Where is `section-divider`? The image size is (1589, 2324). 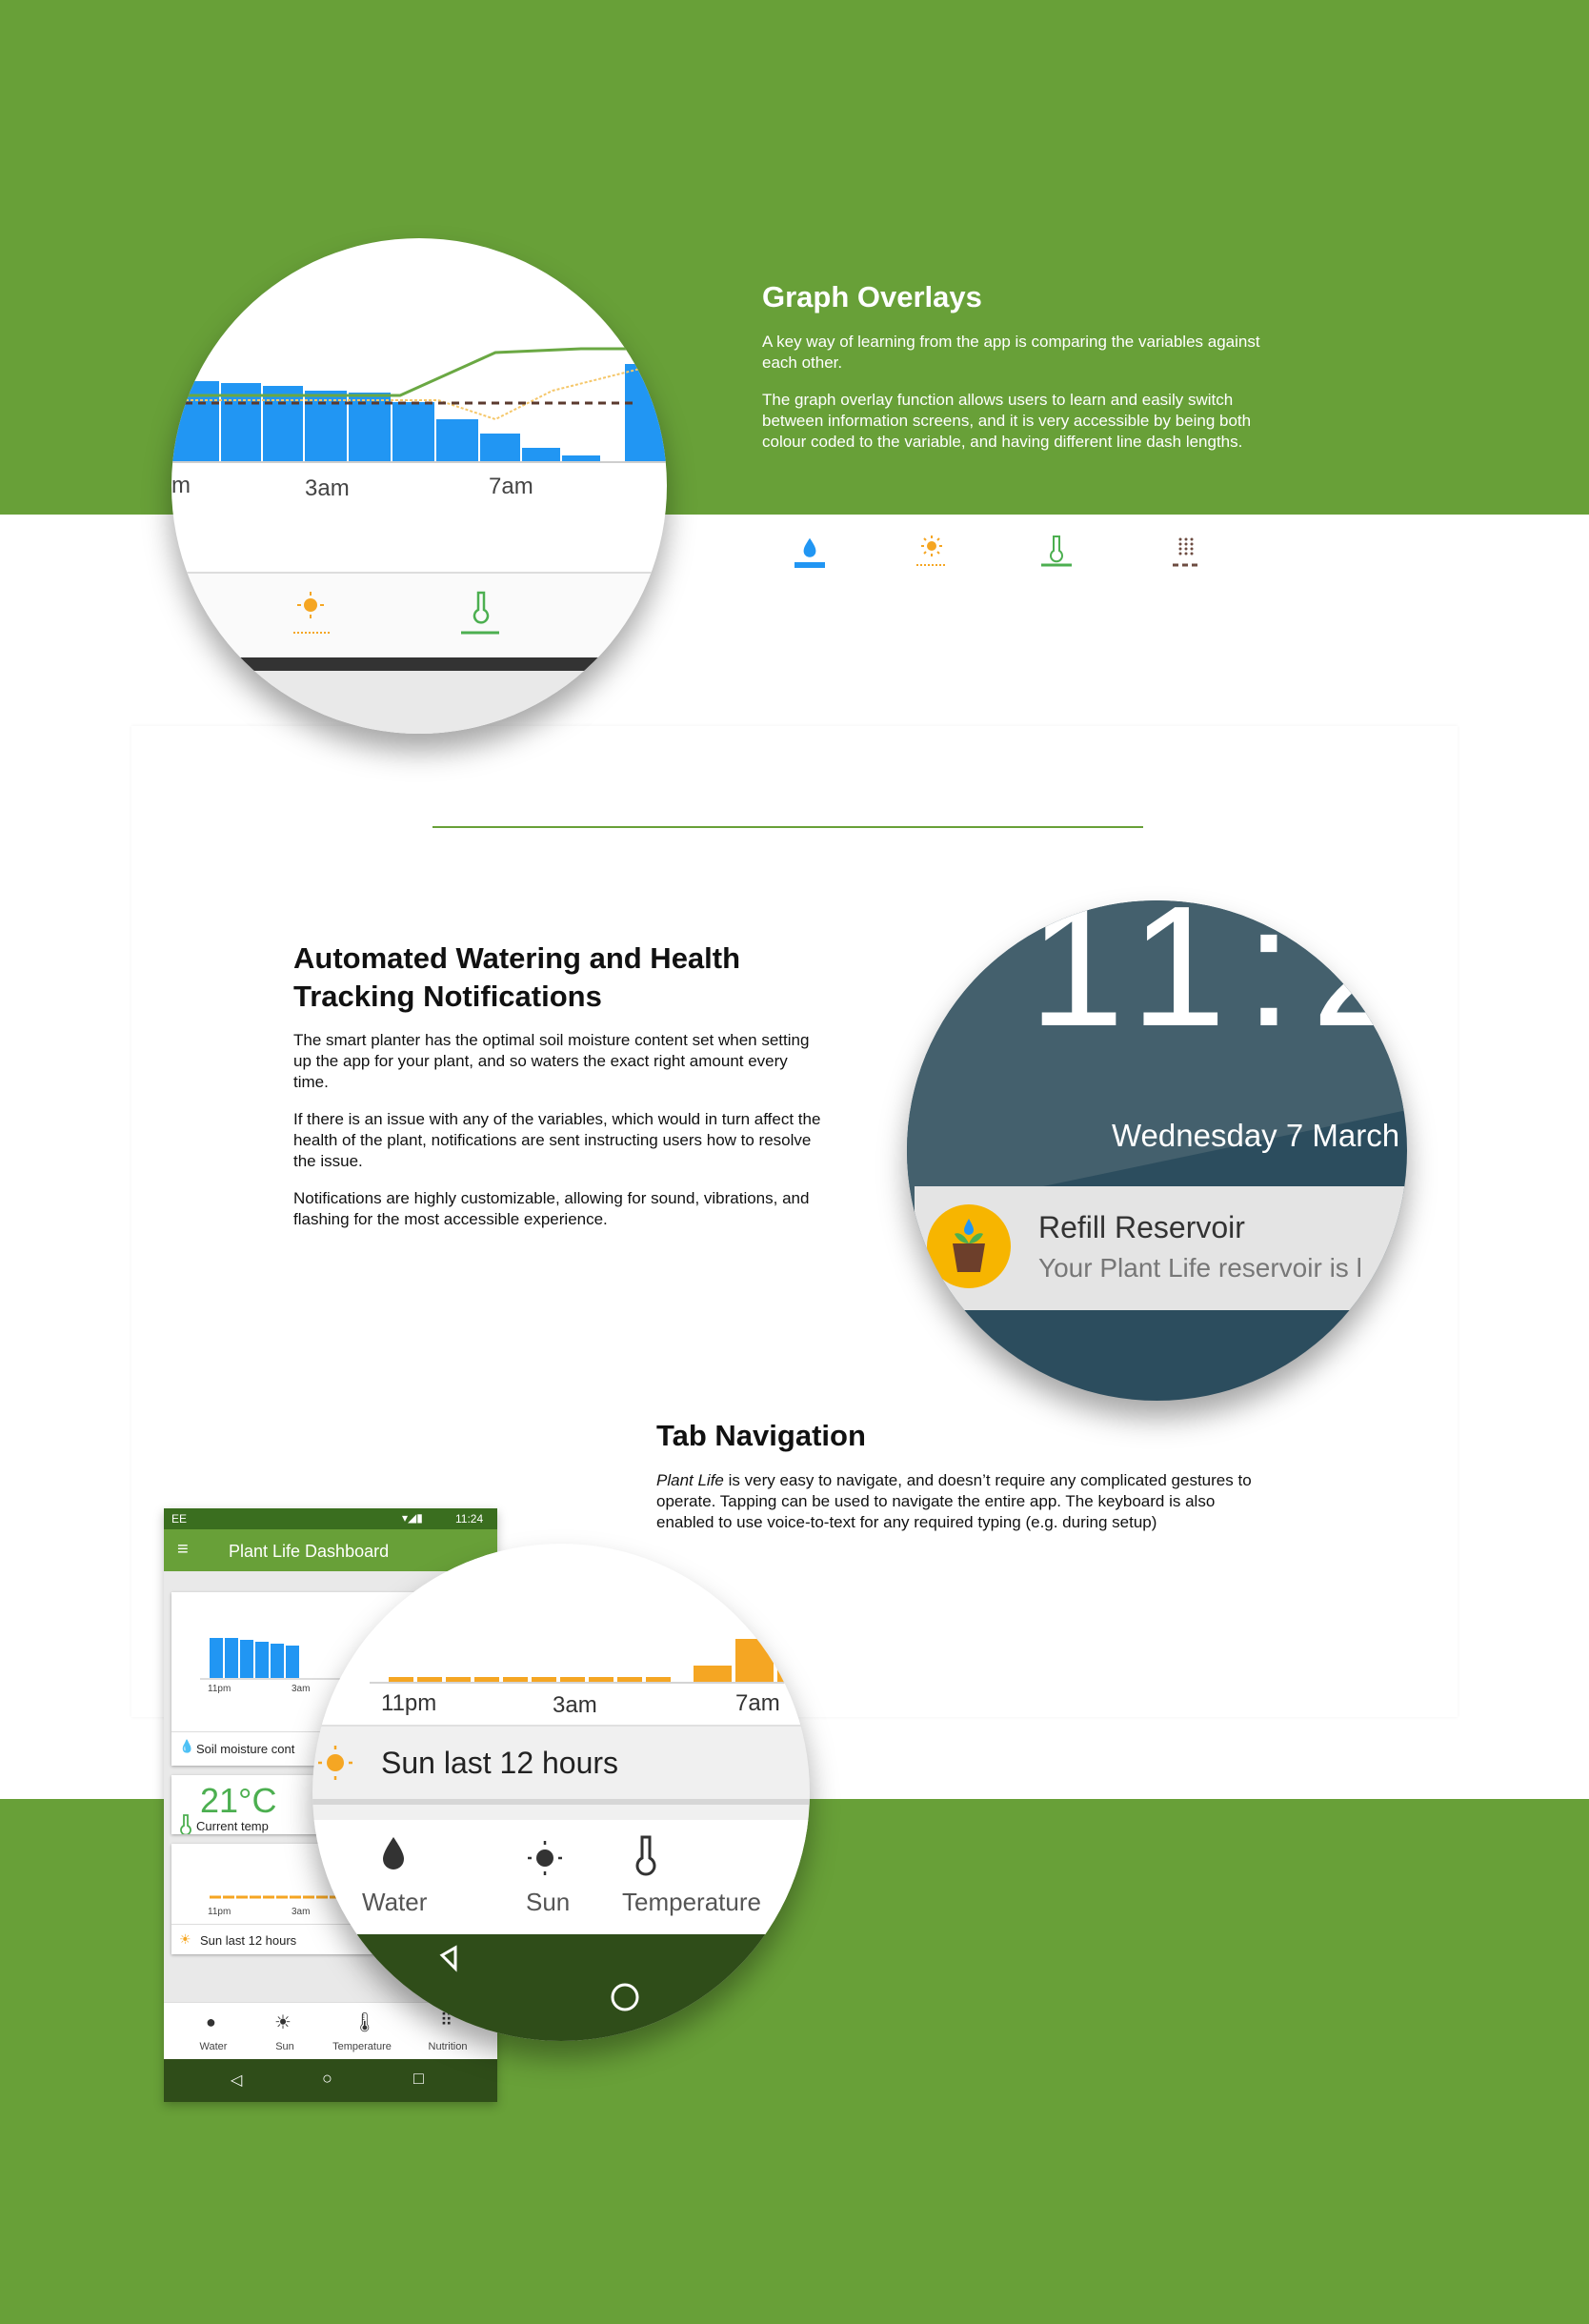
section-divider is located at coordinates (787, 827).